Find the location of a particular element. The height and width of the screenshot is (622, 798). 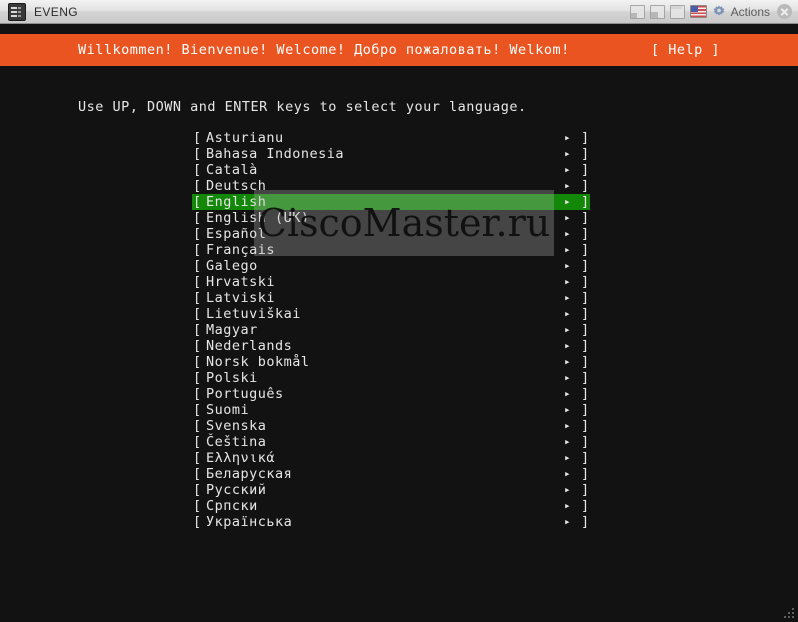

window-titlebar: EVENG Actions is located at coordinates (399, 12).